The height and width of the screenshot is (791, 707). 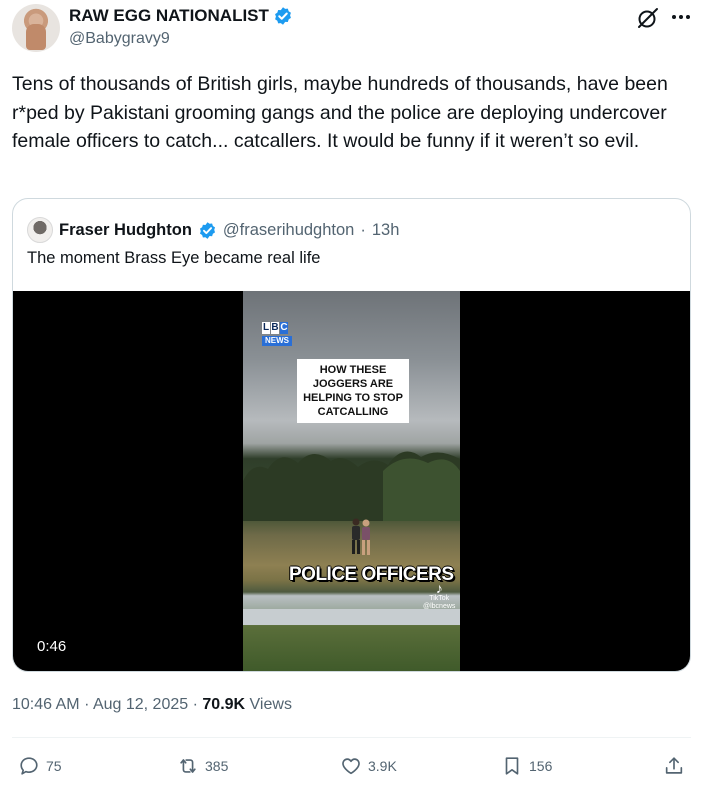 I want to click on bookmark-count: 156, so click(x=541, y=766).